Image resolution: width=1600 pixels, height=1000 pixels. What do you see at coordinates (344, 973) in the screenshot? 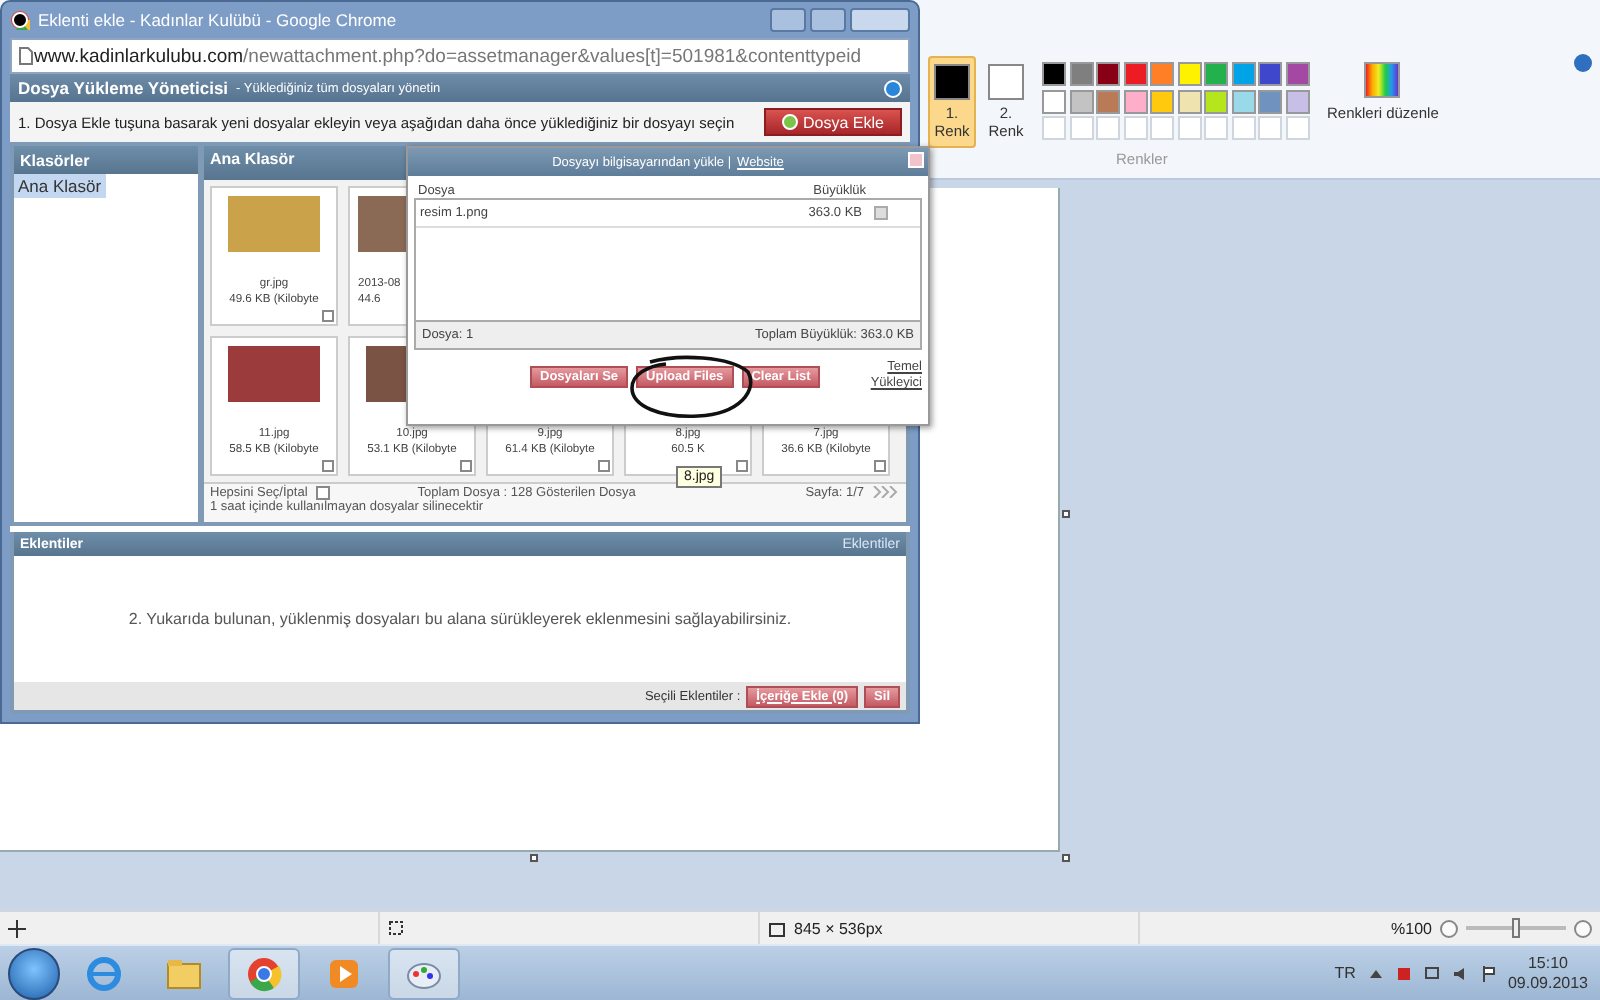
I see `play-icon` at bounding box center [344, 973].